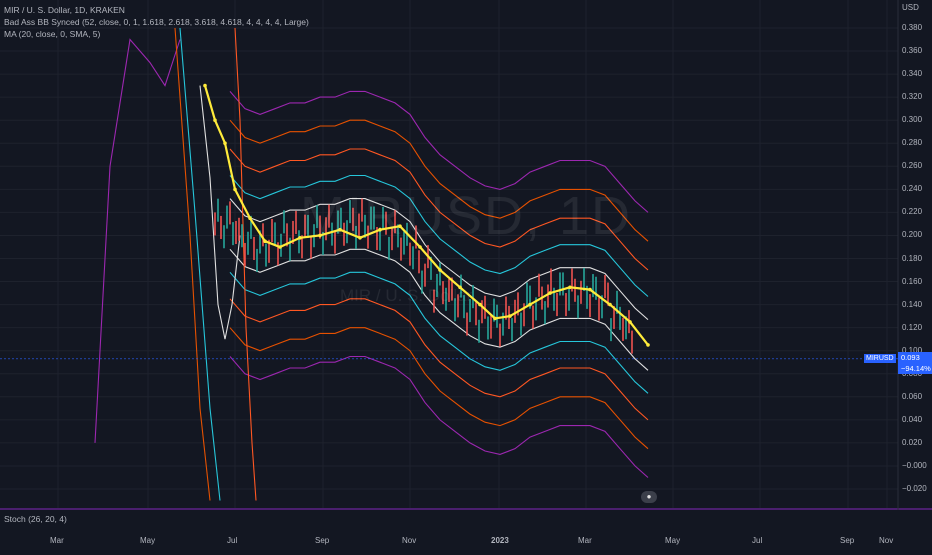  Describe the element at coordinates (912, 327) in the screenshot. I see `price-tick-label: 0.120` at that location.